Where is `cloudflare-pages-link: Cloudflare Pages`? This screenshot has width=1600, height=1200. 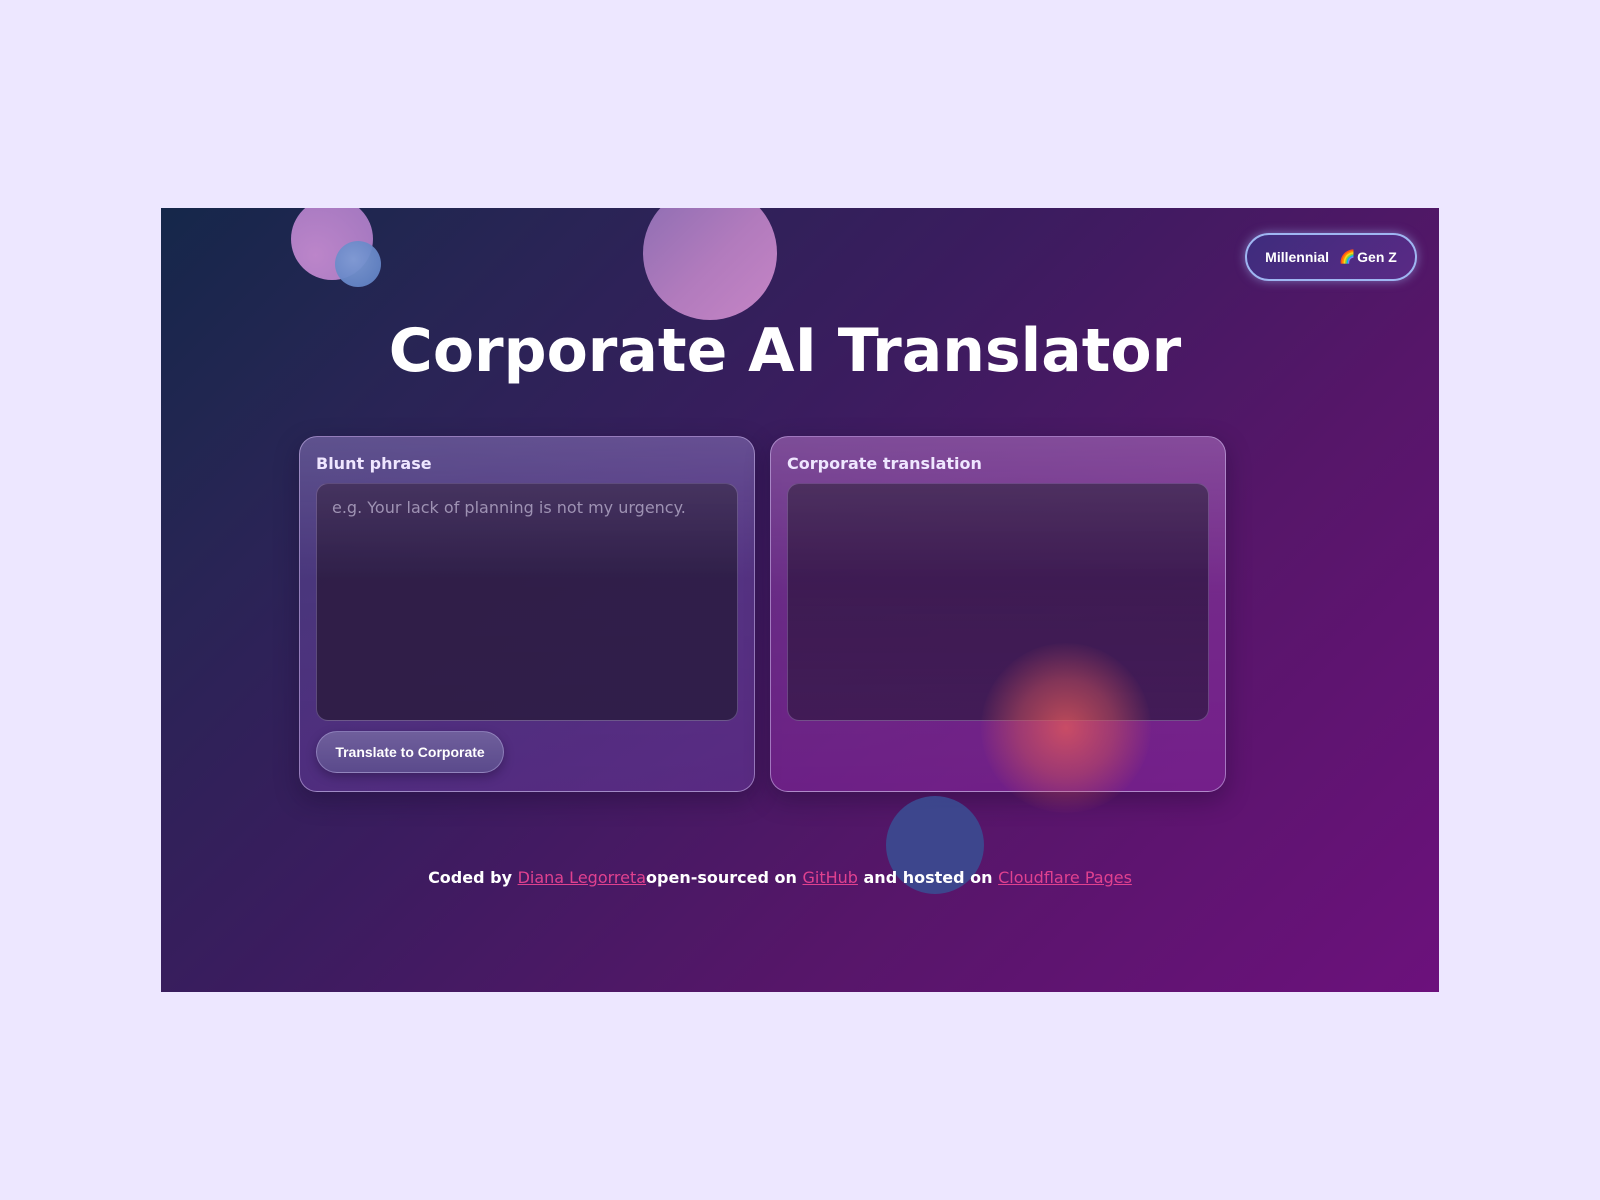
cloudflare-pages-link: Cloudflare Pages is located at coordinates (1065, 877).